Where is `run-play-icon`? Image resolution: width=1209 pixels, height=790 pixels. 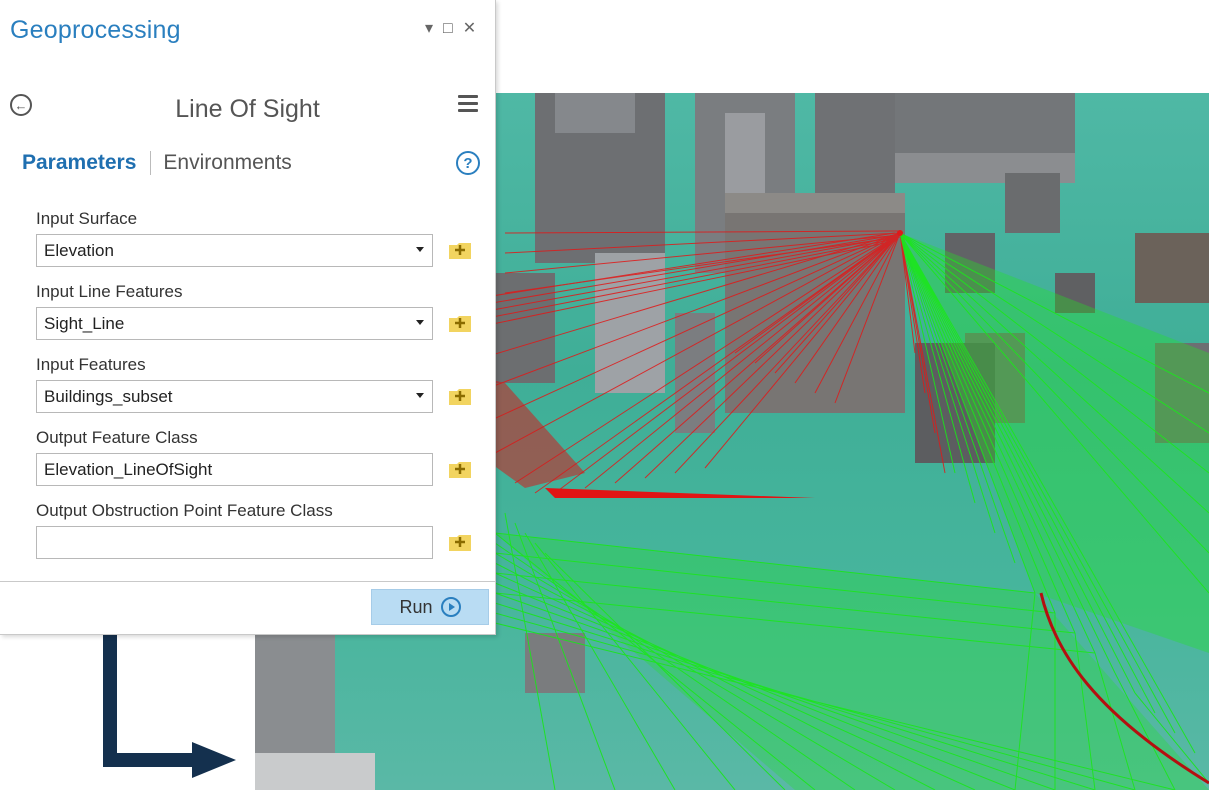
run-play-icon is located at coordinates (450, 607).